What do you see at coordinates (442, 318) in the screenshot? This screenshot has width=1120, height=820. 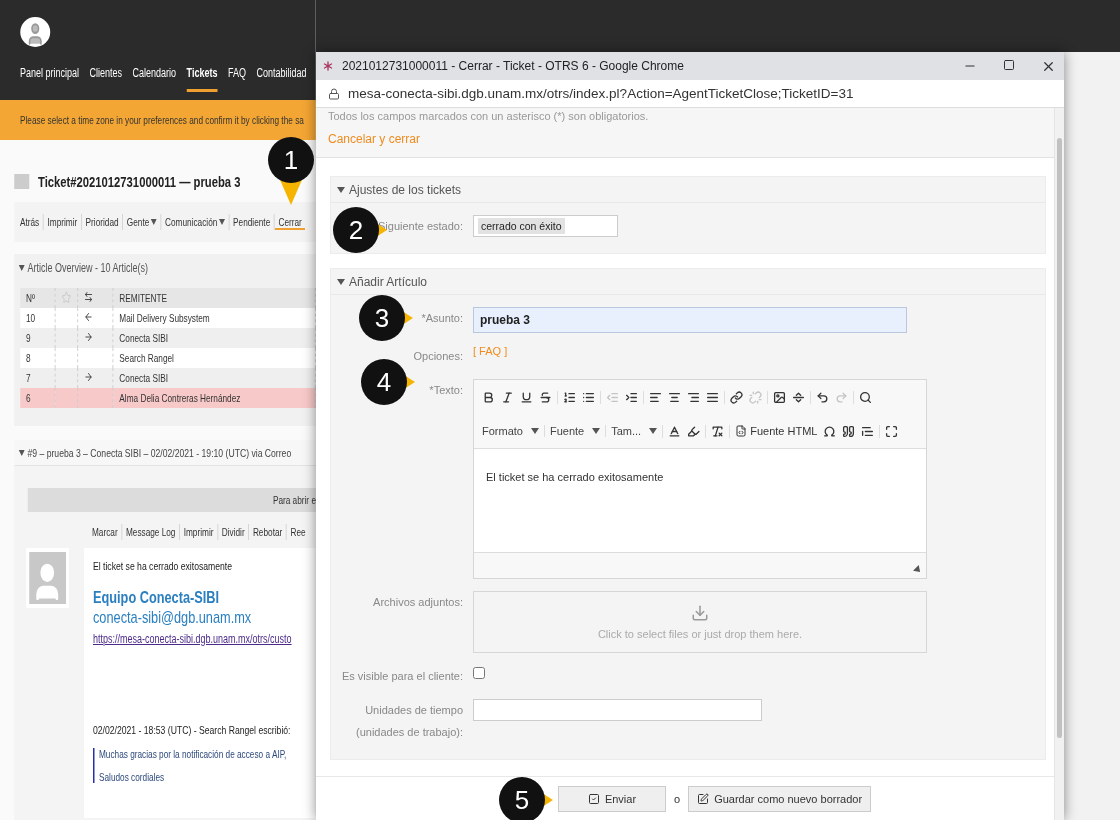 I see `field-label: *Asunto:` at bounding box center [442, 318].